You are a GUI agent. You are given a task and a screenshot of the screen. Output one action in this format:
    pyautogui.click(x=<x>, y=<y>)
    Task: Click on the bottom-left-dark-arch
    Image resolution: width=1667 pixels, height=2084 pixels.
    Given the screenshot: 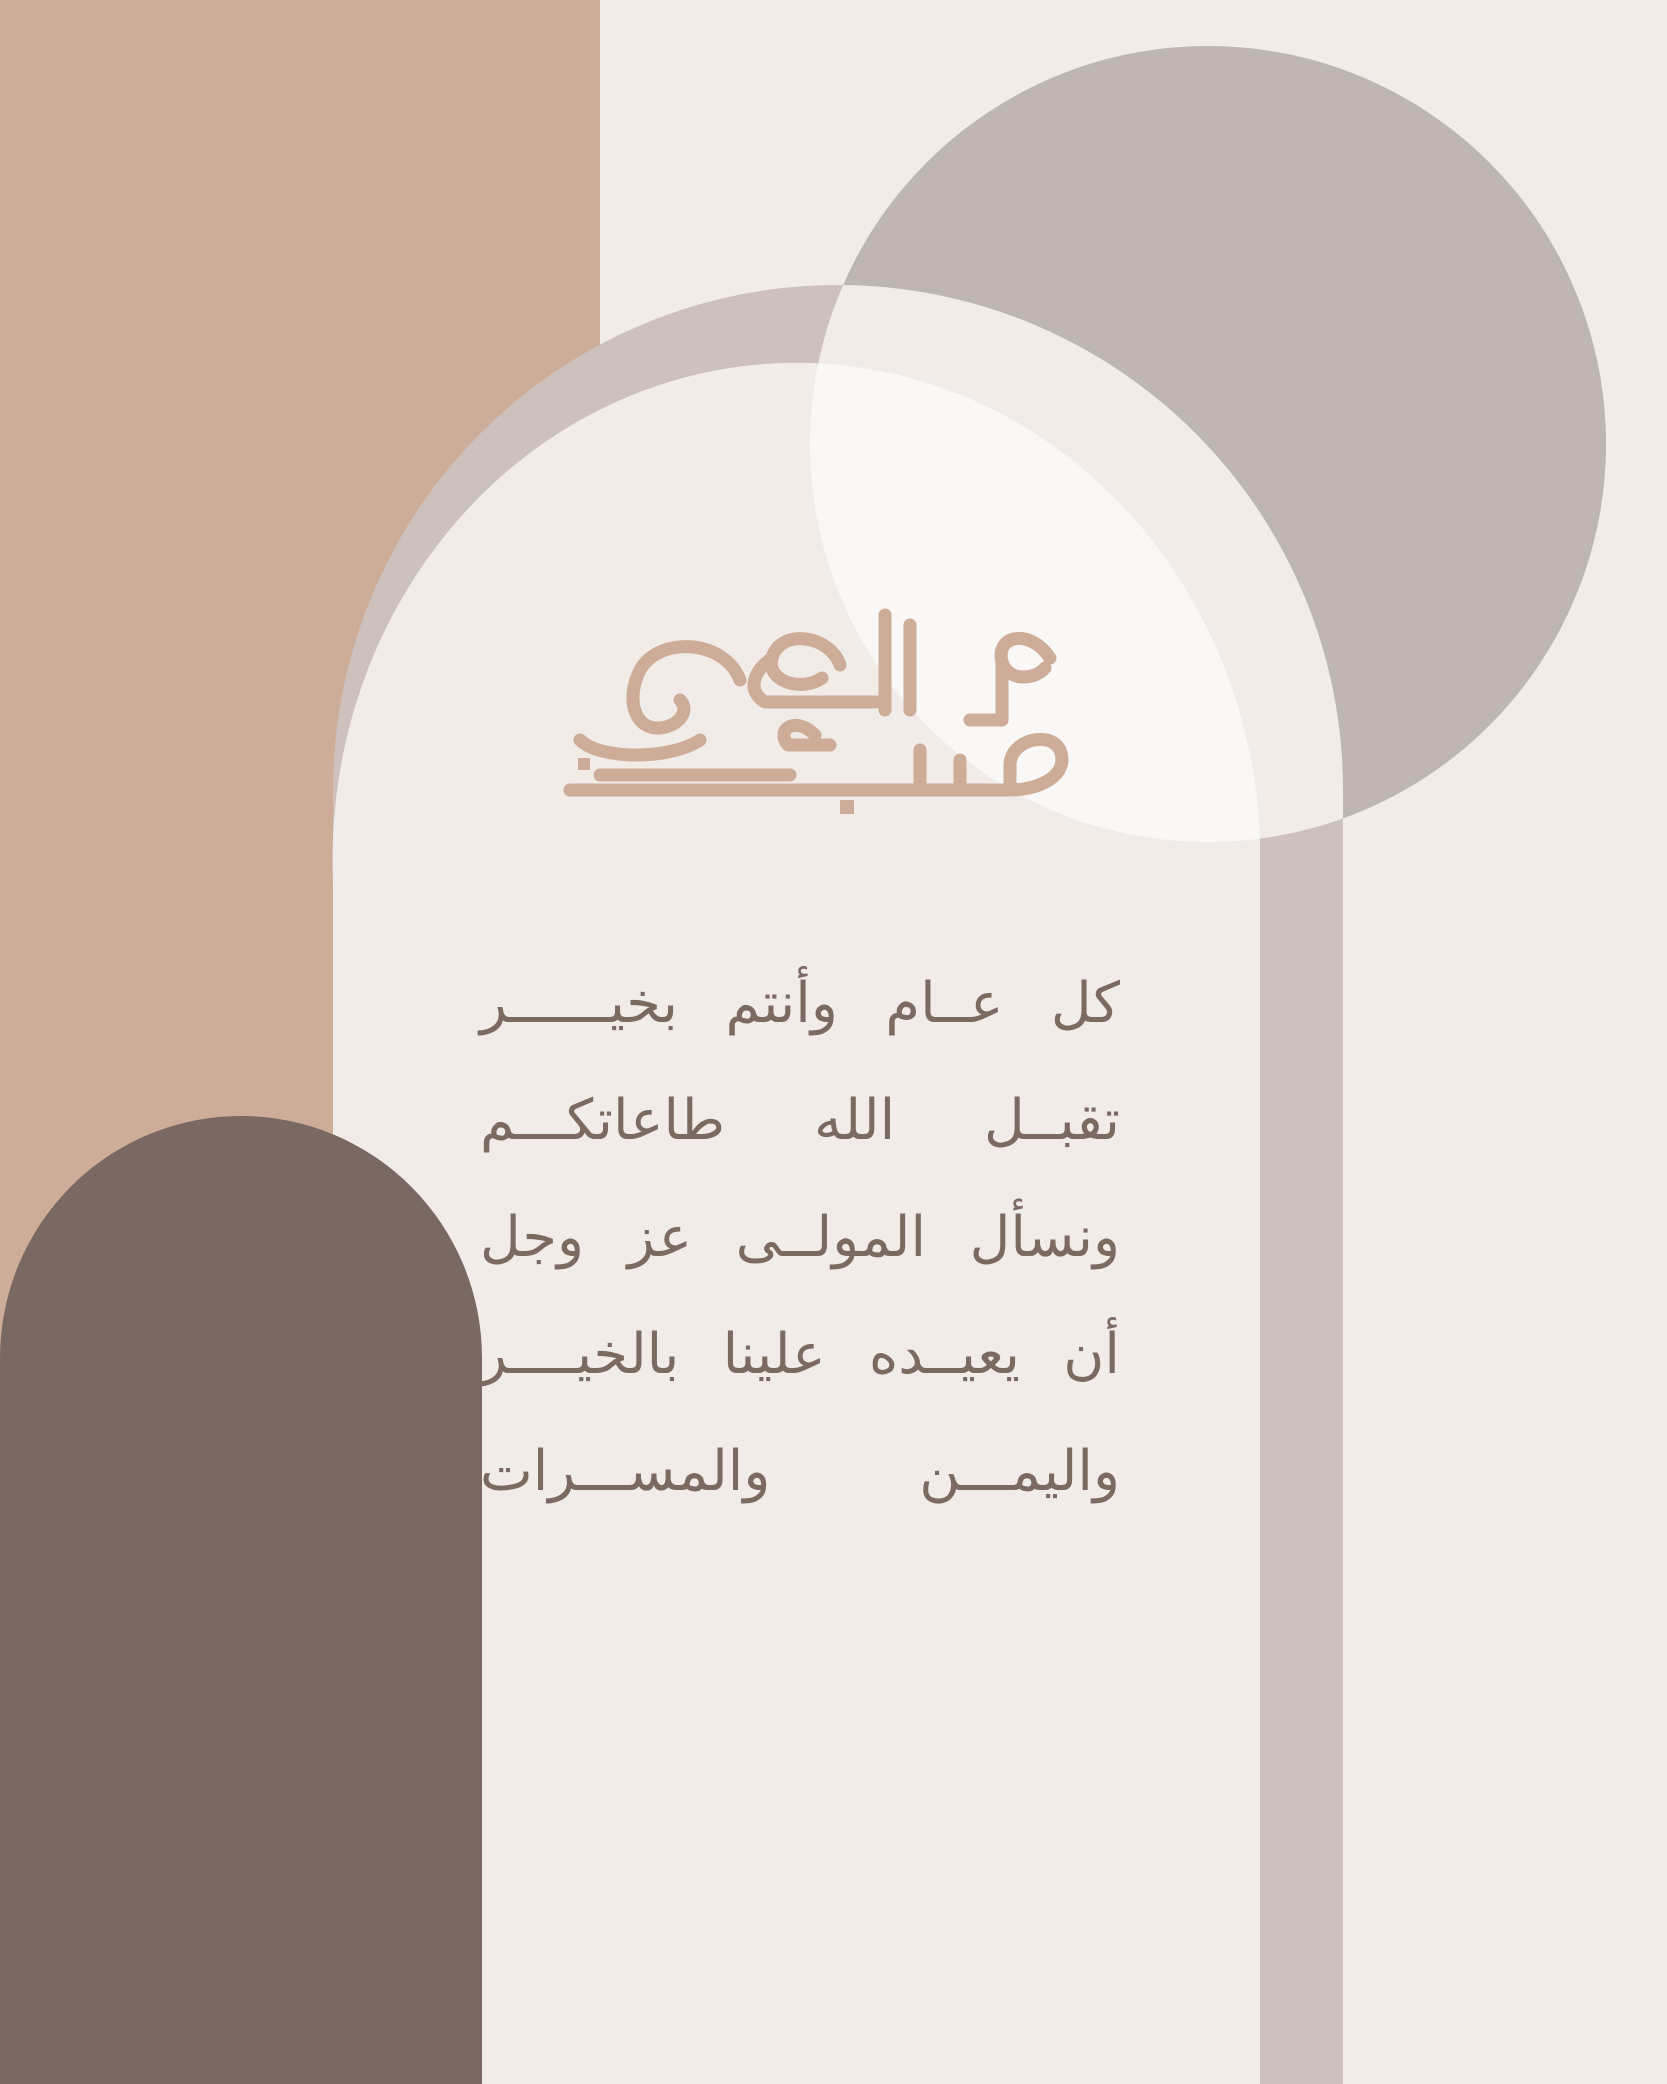 What is the action you would take?
    pyautogui.click(x=241, y=1600)
    